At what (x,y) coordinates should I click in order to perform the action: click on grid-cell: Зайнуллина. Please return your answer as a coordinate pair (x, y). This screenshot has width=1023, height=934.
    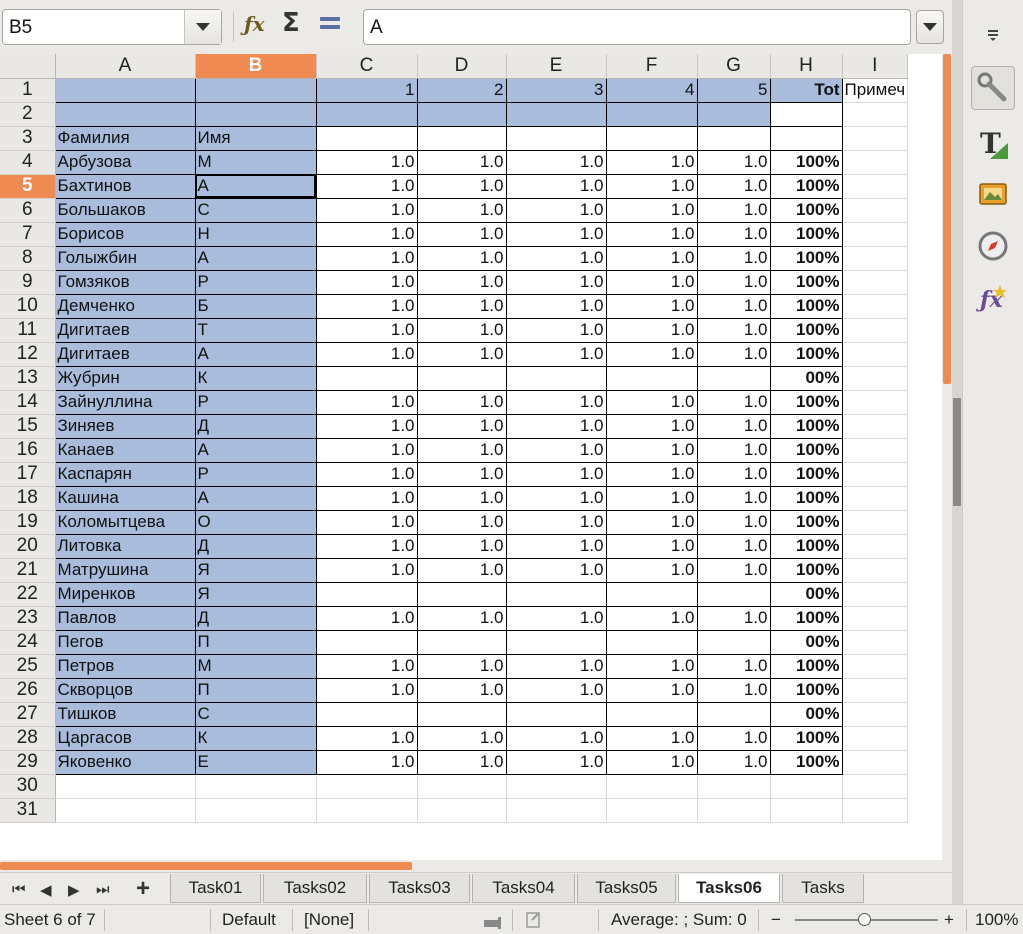
    Looking at the image, I should click on (125, 402).